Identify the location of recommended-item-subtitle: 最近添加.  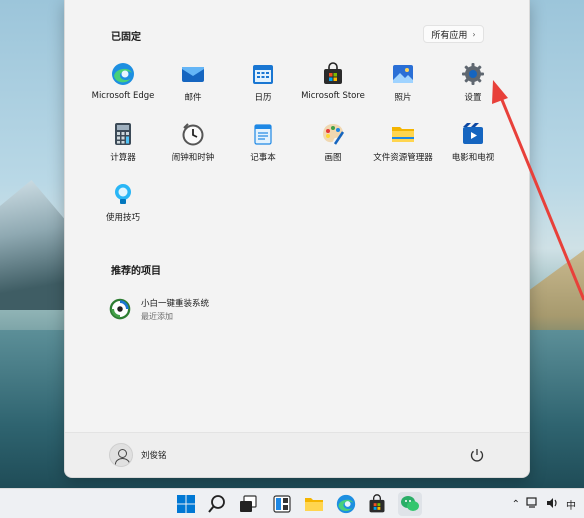
(157, 316).